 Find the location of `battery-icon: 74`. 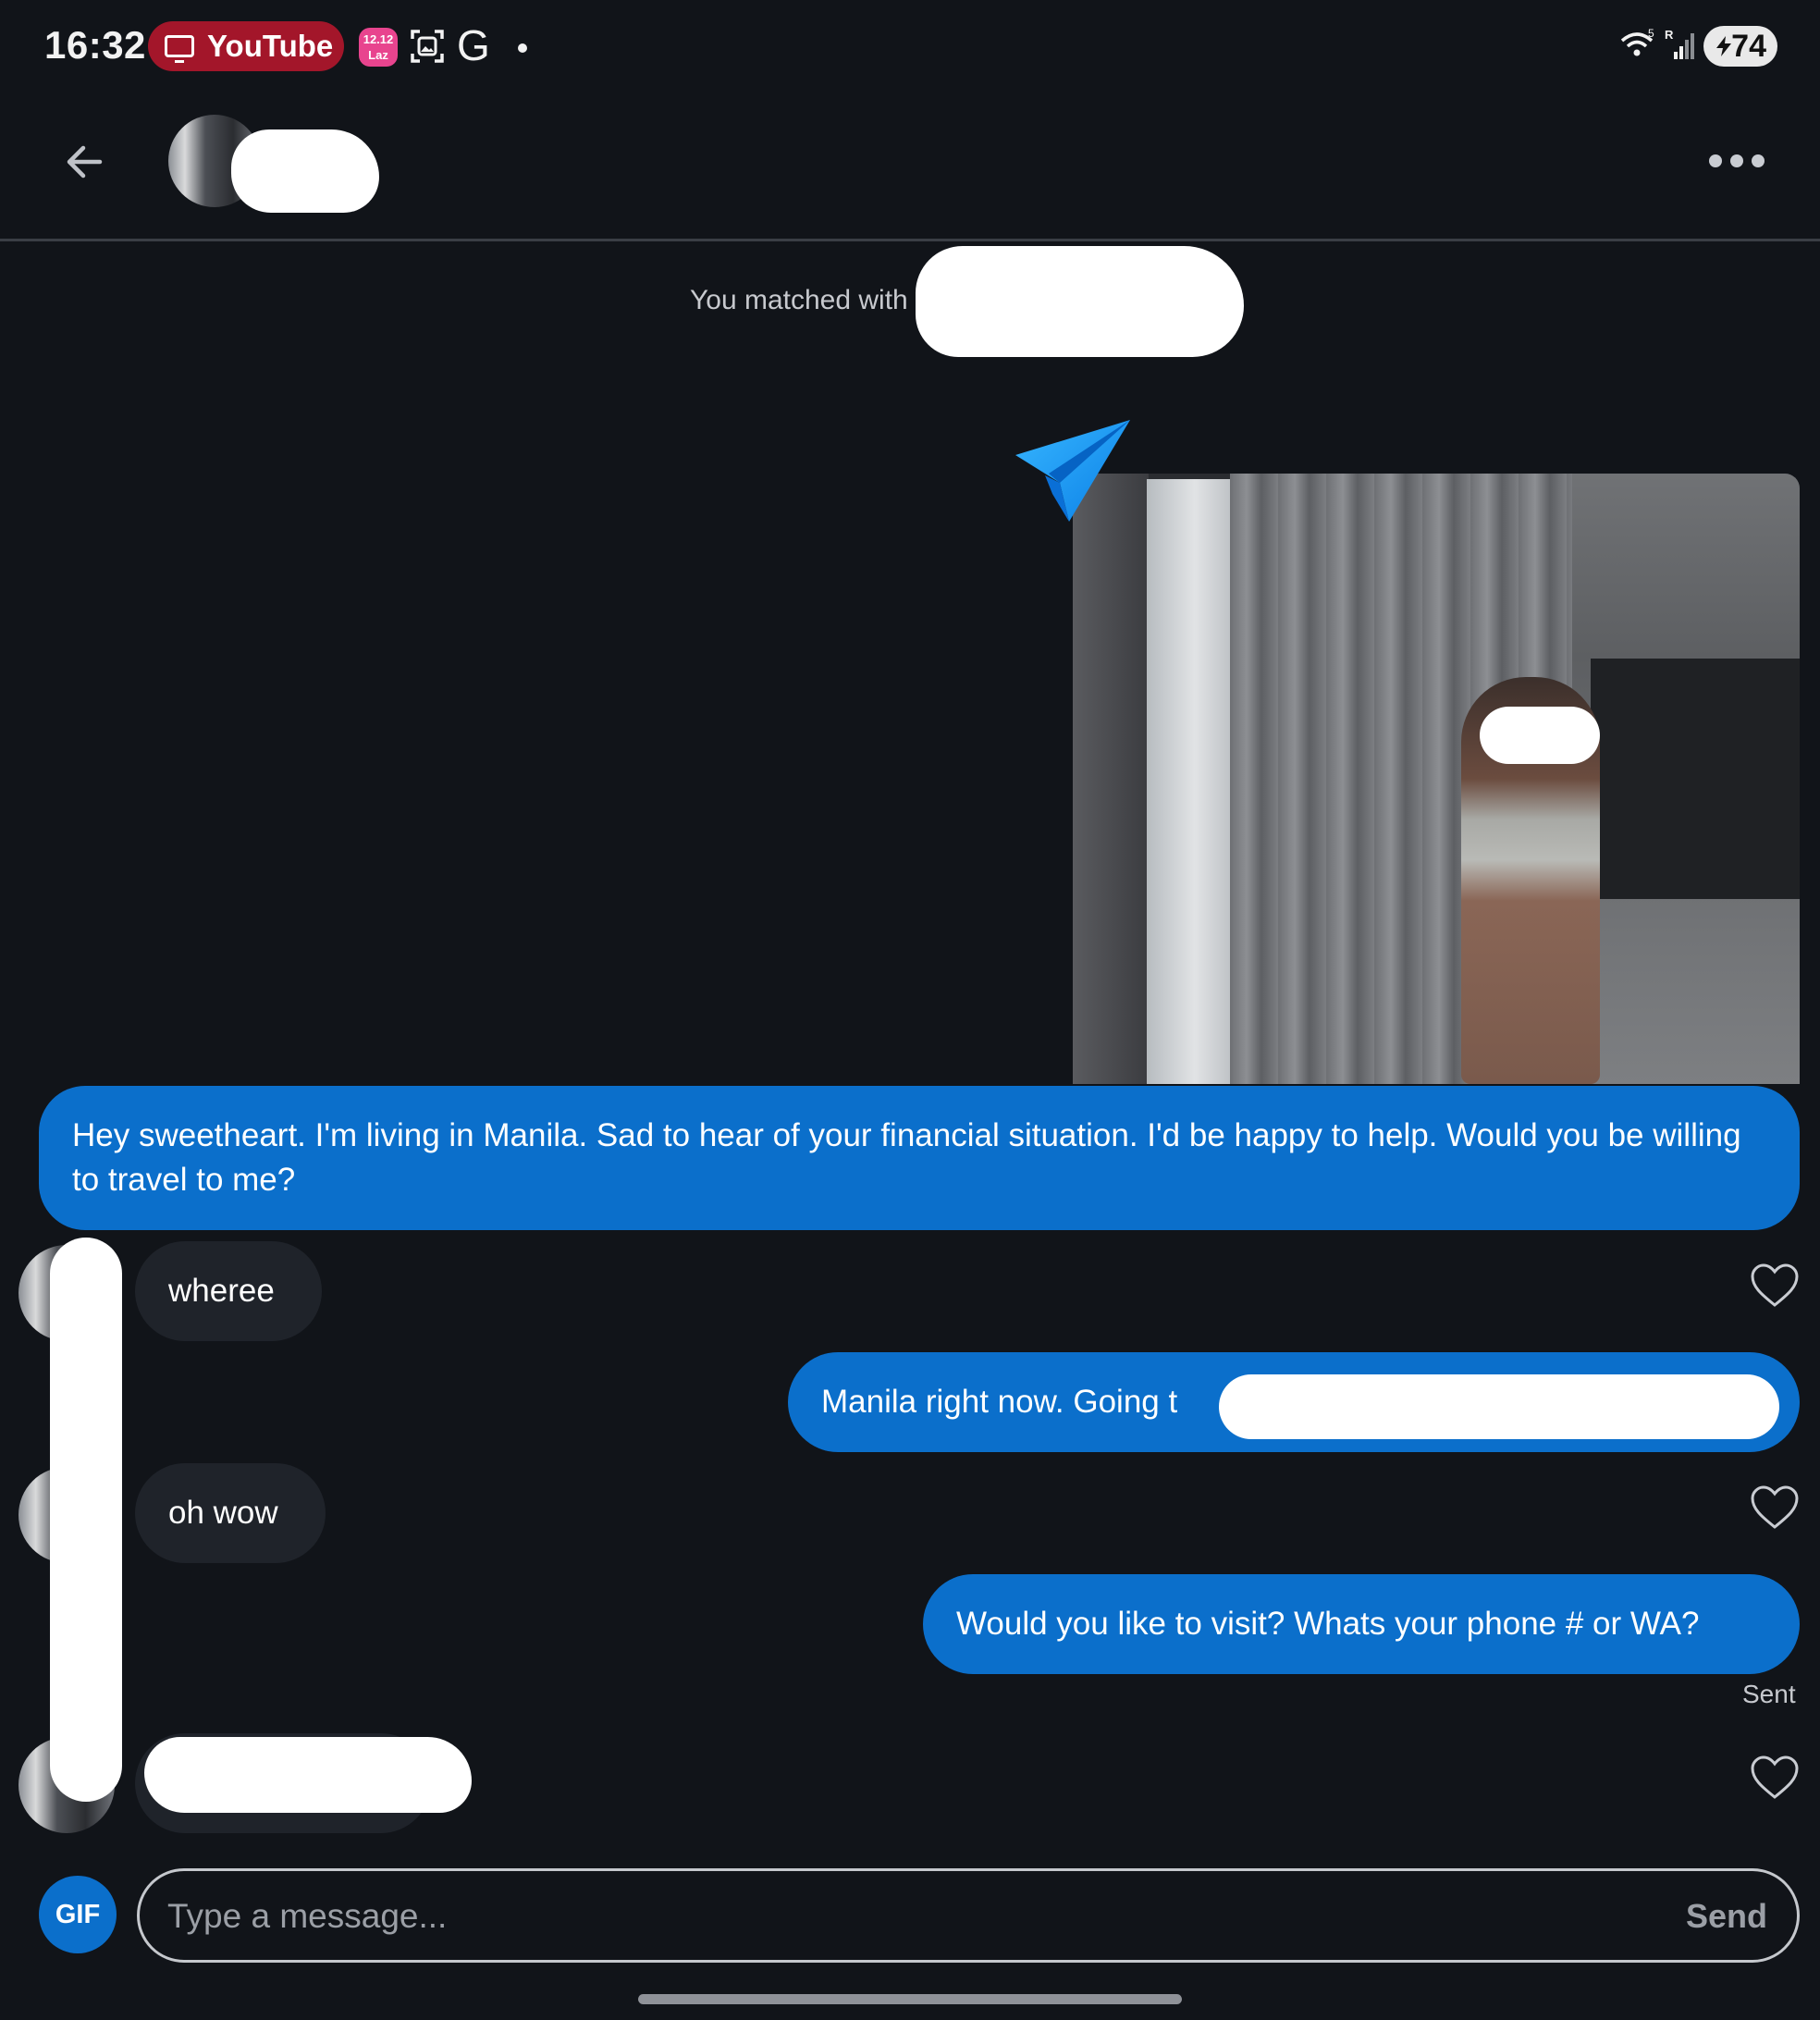

battery-icon: 74 is located at coordinates (1740, 47).